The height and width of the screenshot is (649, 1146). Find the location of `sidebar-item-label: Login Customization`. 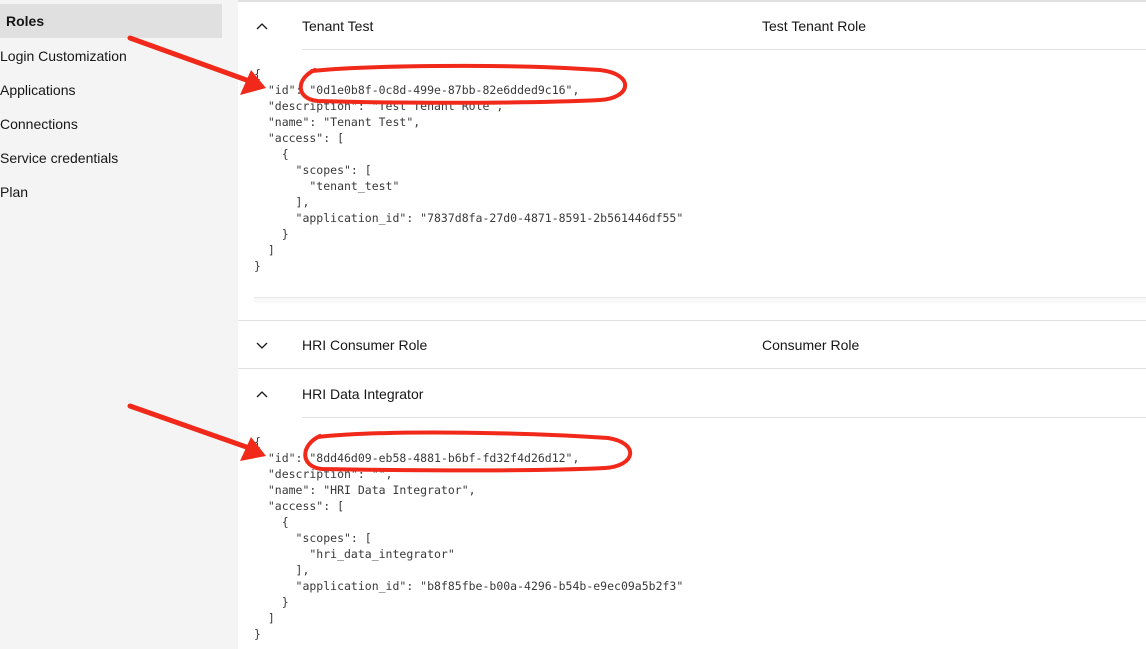

sidebar-item-label: Login Customization is located at coordinates (63, 56).